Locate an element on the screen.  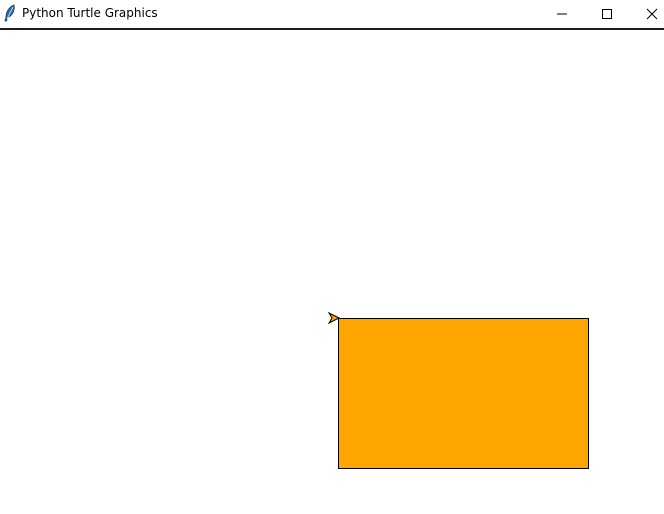
close-button is located at coordinates (646, 14).